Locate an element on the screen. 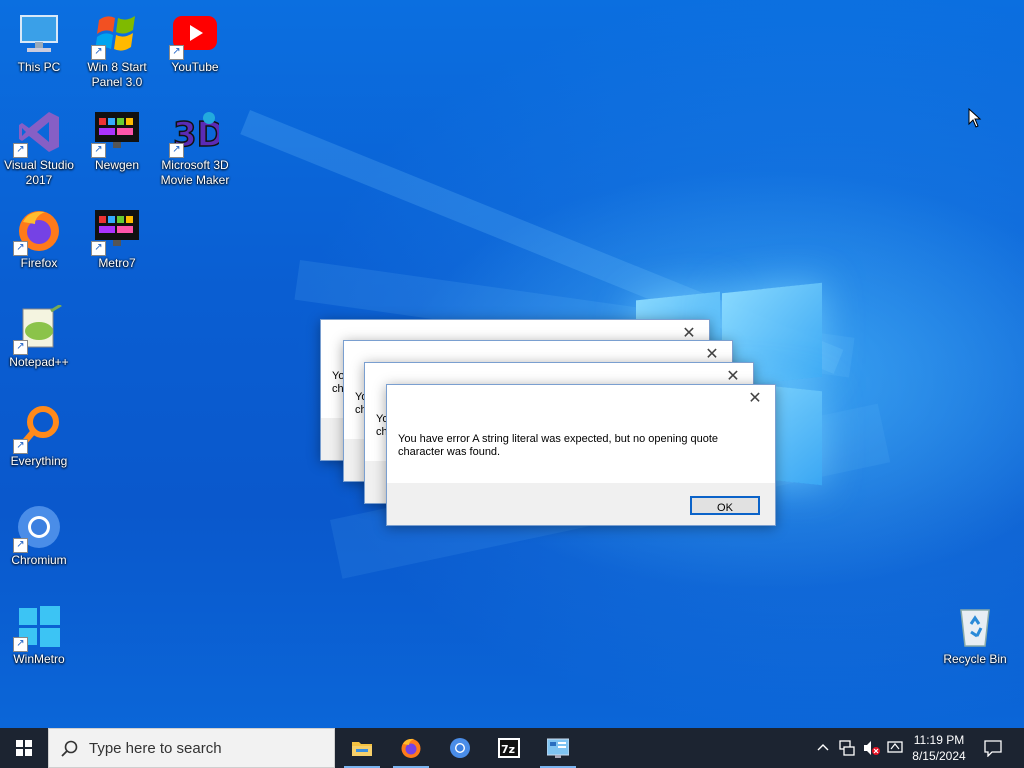 Image resolution: width=1024 pixels, height=768 pixels. desktop-icon-win8-start-panel: ↗ Win 8 Start Panel 3.0 is located at coordinates (117, 50).